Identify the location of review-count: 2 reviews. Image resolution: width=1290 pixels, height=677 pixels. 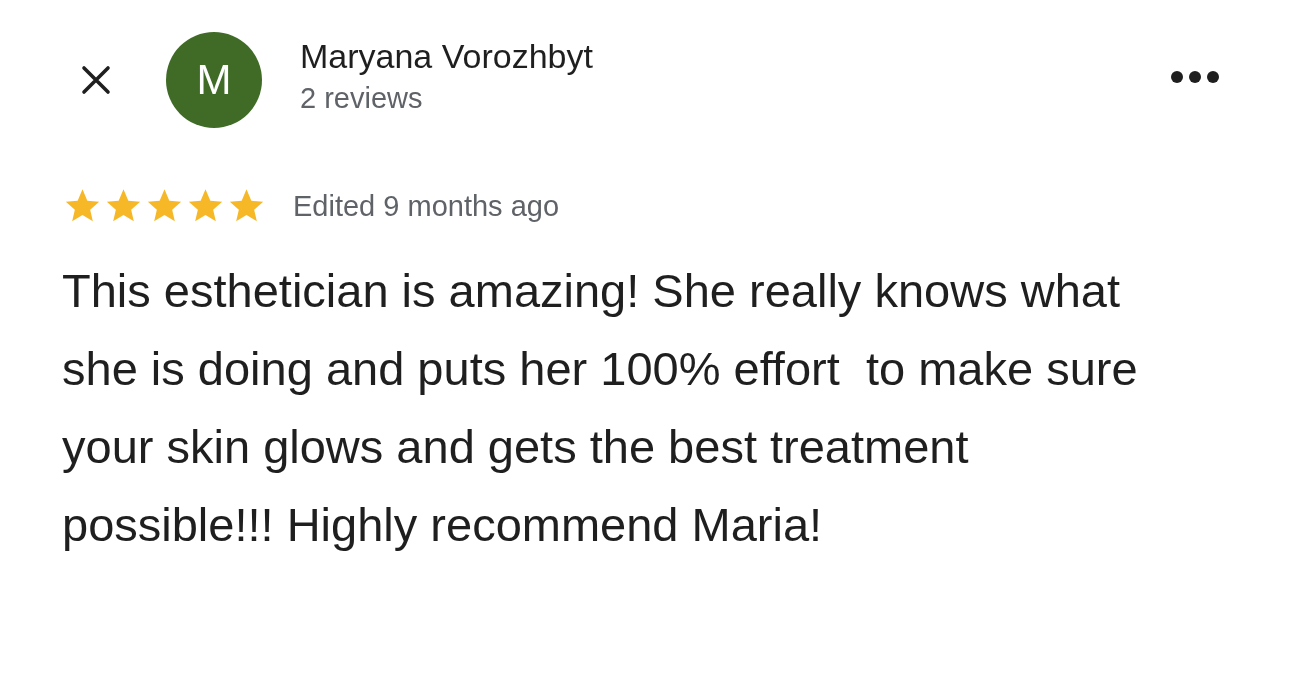
(362, 98).